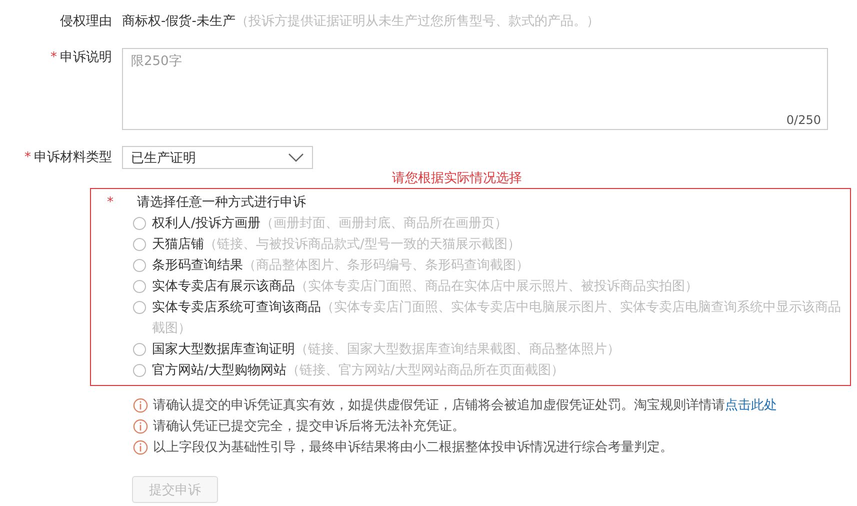  Describe the element at coordinates (498, 370) in the screenshot. I see `option-text: 官方网站/大型购物网站（链接、官方网站/大型网站商品所在页面截图）` at that location.